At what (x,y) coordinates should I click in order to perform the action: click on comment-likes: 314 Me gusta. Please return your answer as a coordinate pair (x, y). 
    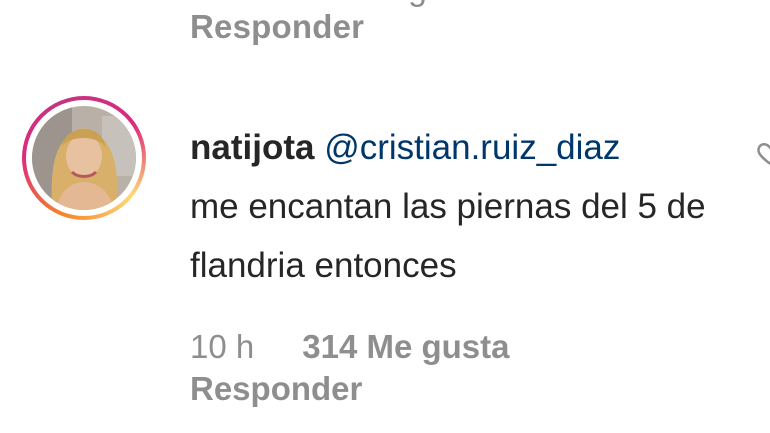
    Looking at the image, I should click on (405, 347).